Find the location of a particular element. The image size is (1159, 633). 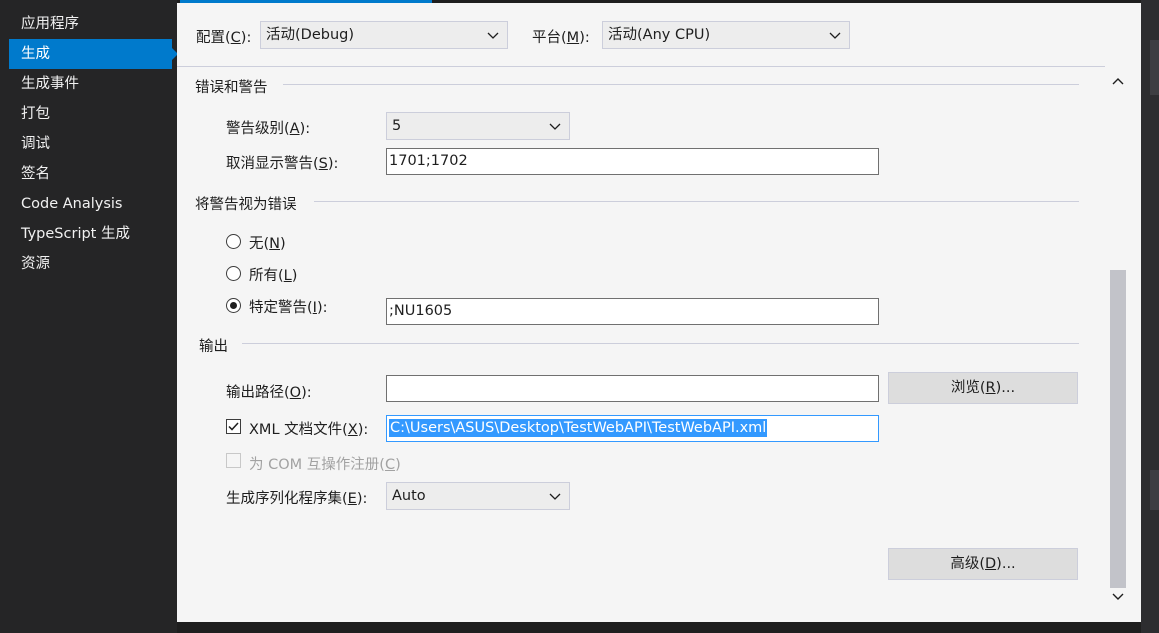

sidebar-item-typescript-build: TypeScript 生成 is located at coordinates (90, 234).